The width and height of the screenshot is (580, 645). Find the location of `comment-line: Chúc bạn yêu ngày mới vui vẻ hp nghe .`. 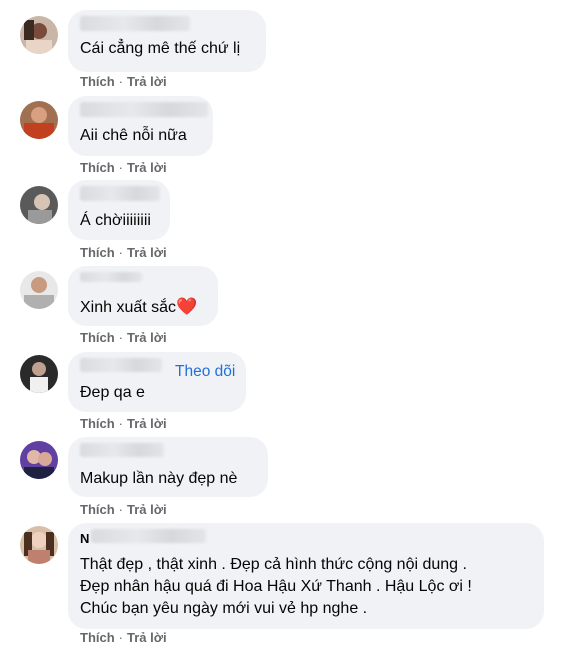

comment-line: Chúc bạn yêu ngày mới vui vẻ hp nghe . is located at coordinates (224, 608).